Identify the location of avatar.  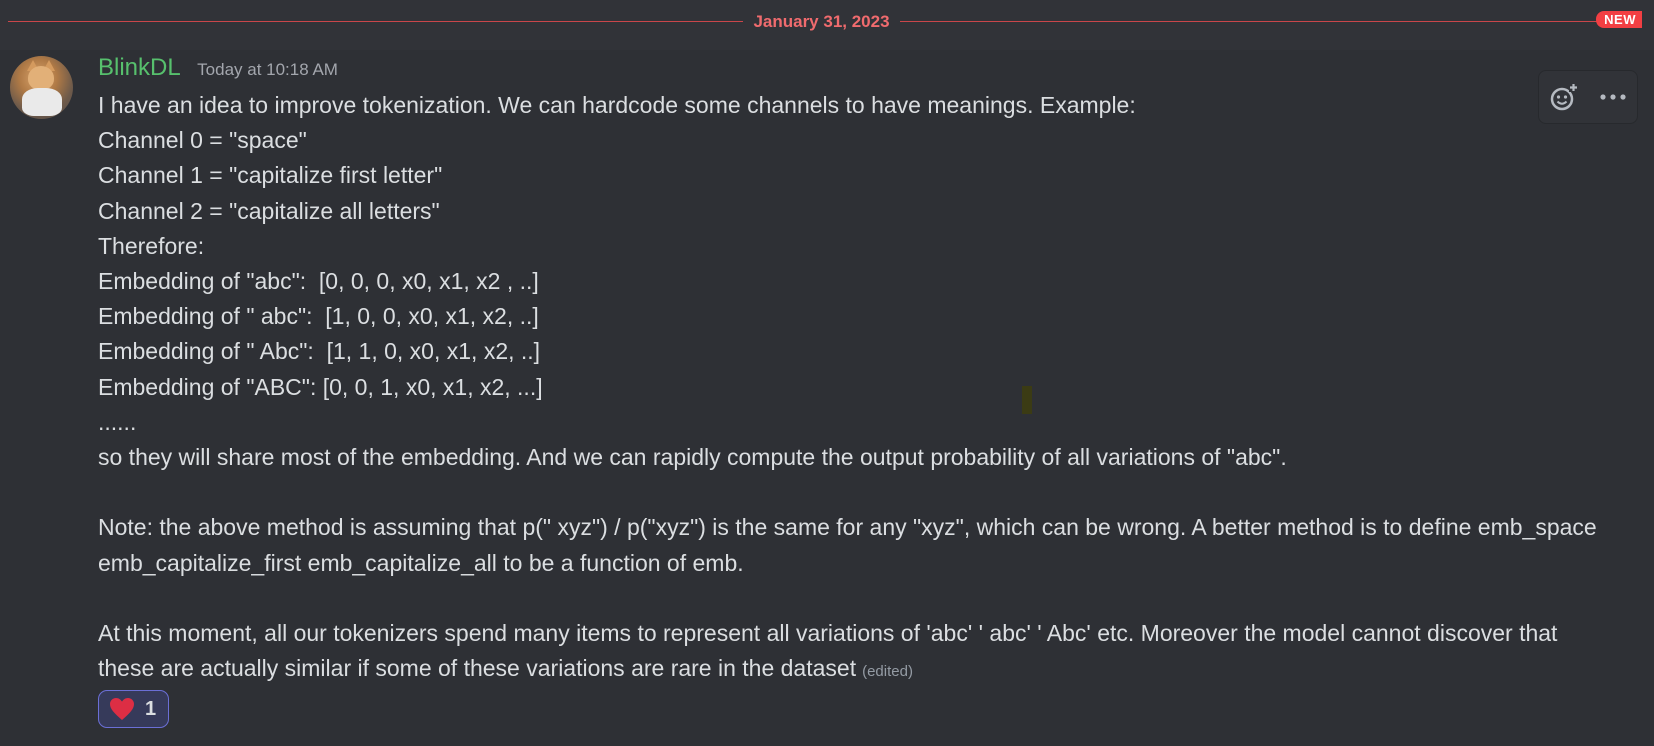
(41, 87).